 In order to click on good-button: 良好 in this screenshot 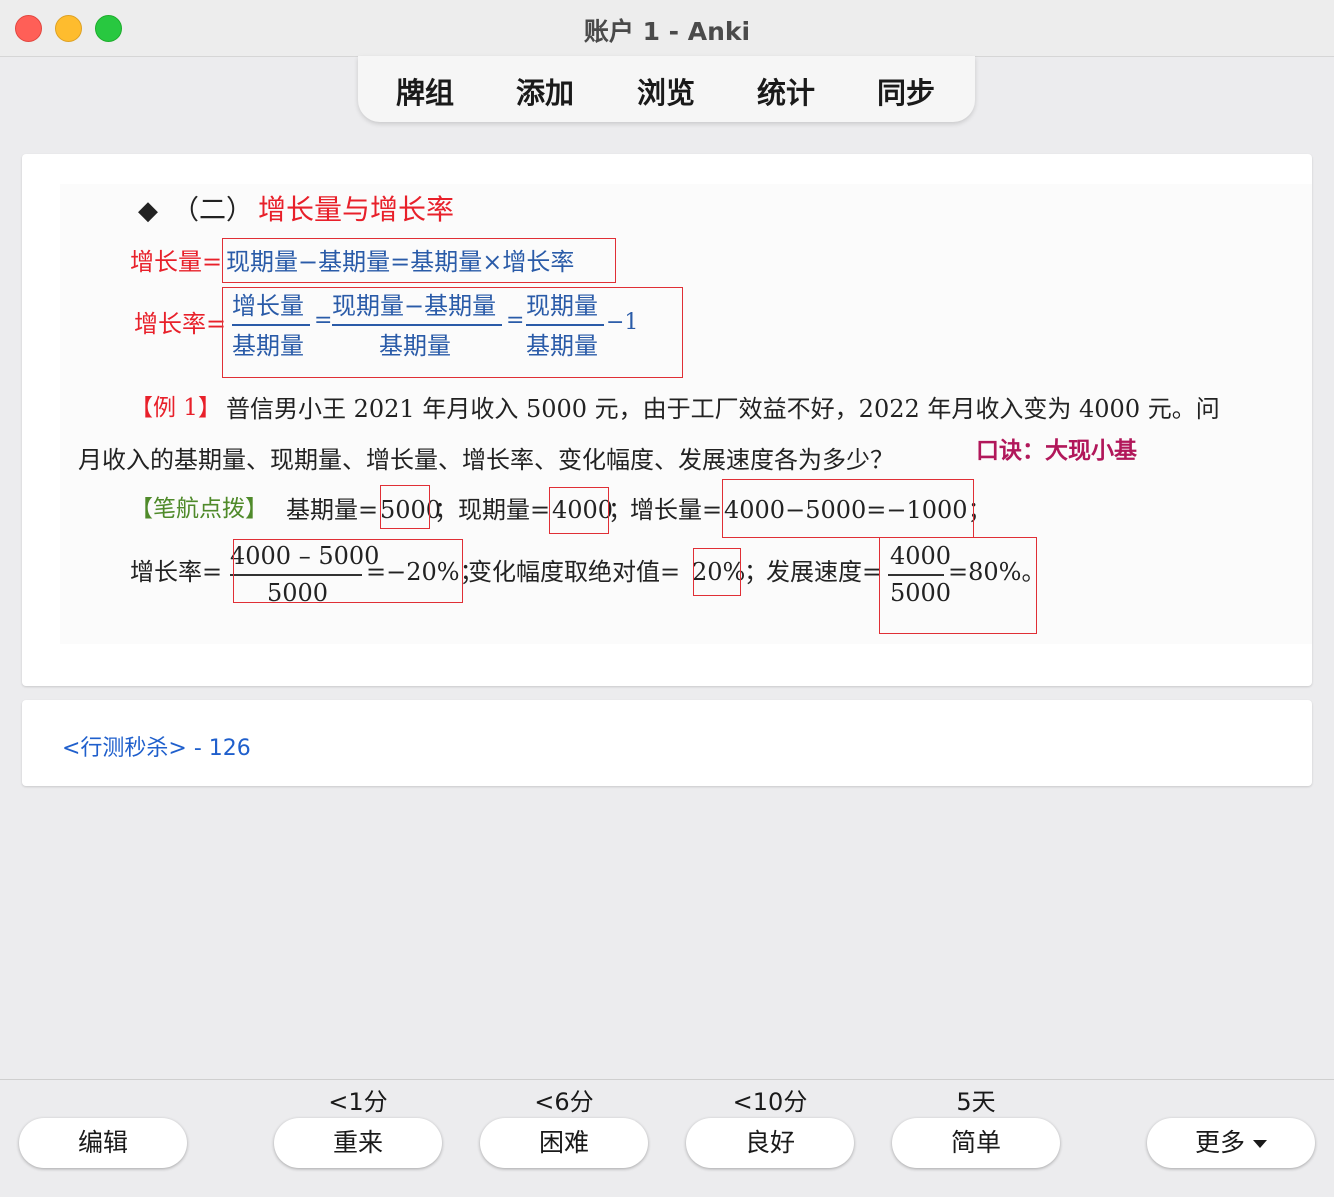, I will do `click(770, 1143)`.